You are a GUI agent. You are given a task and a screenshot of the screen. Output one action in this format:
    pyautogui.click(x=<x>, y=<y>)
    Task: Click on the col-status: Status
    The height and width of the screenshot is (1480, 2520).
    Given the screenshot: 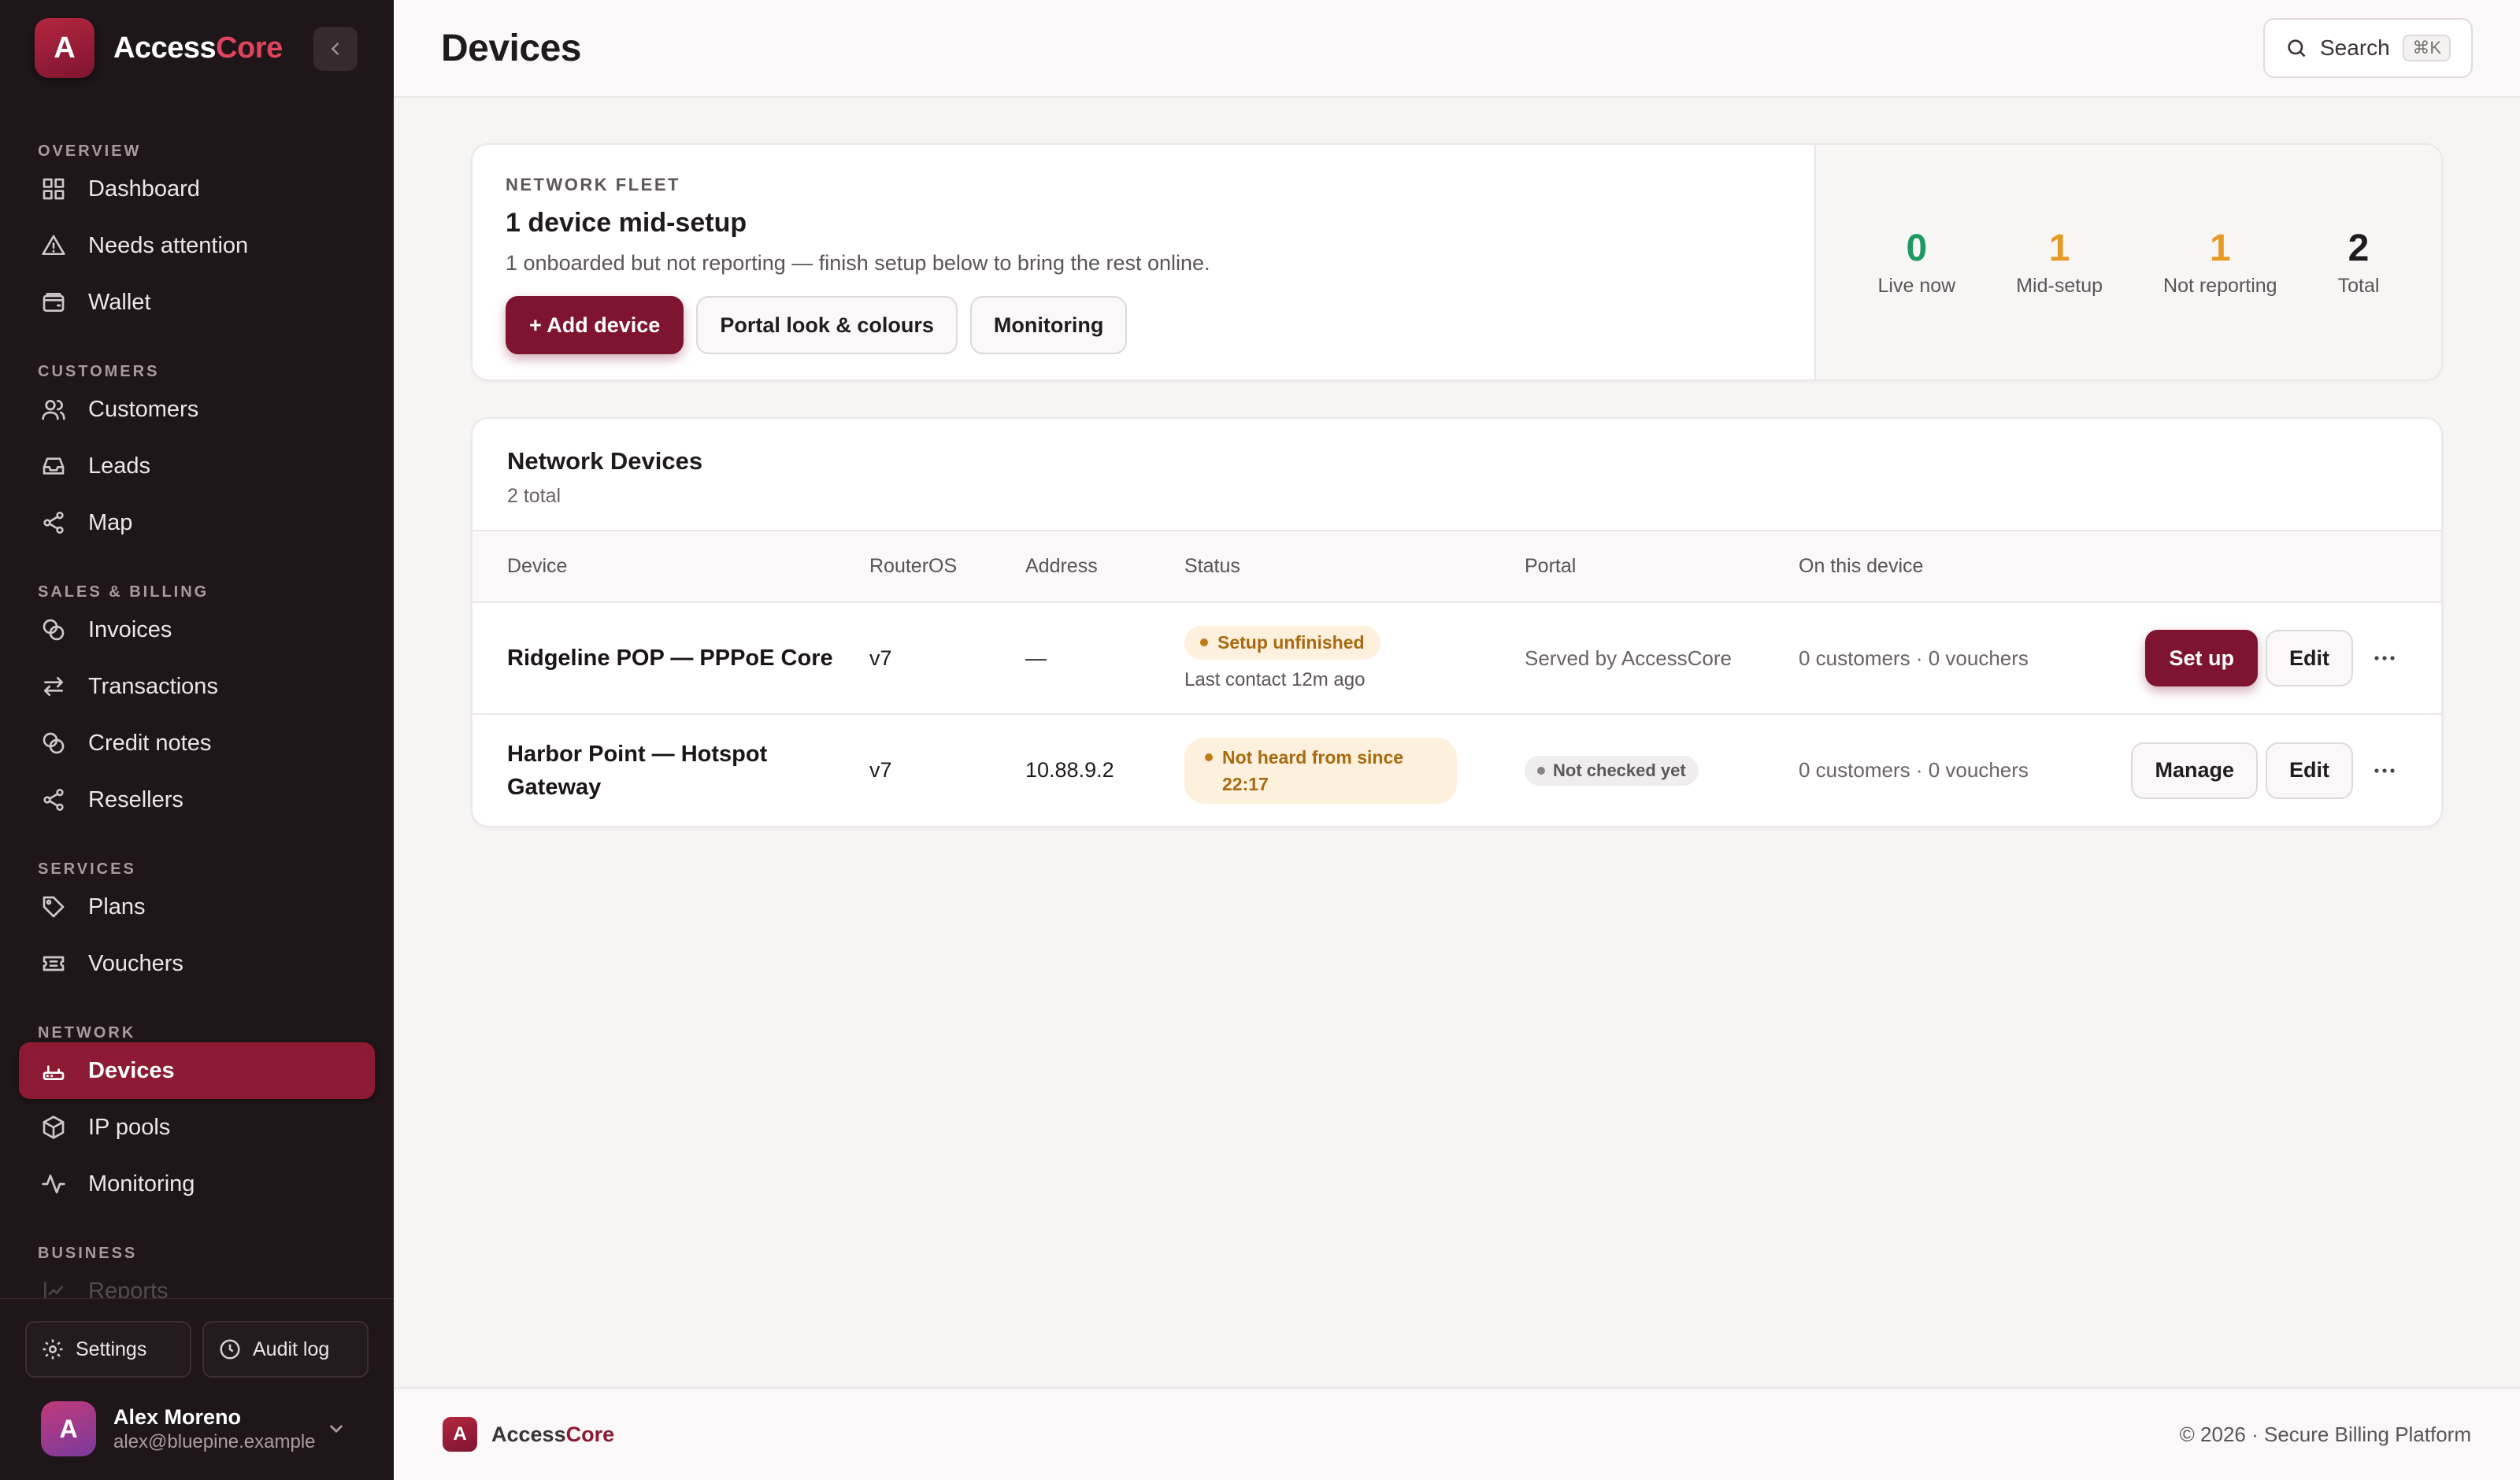 What is the action you would take?
    pyautogui.click(x=1354, y=567)
    